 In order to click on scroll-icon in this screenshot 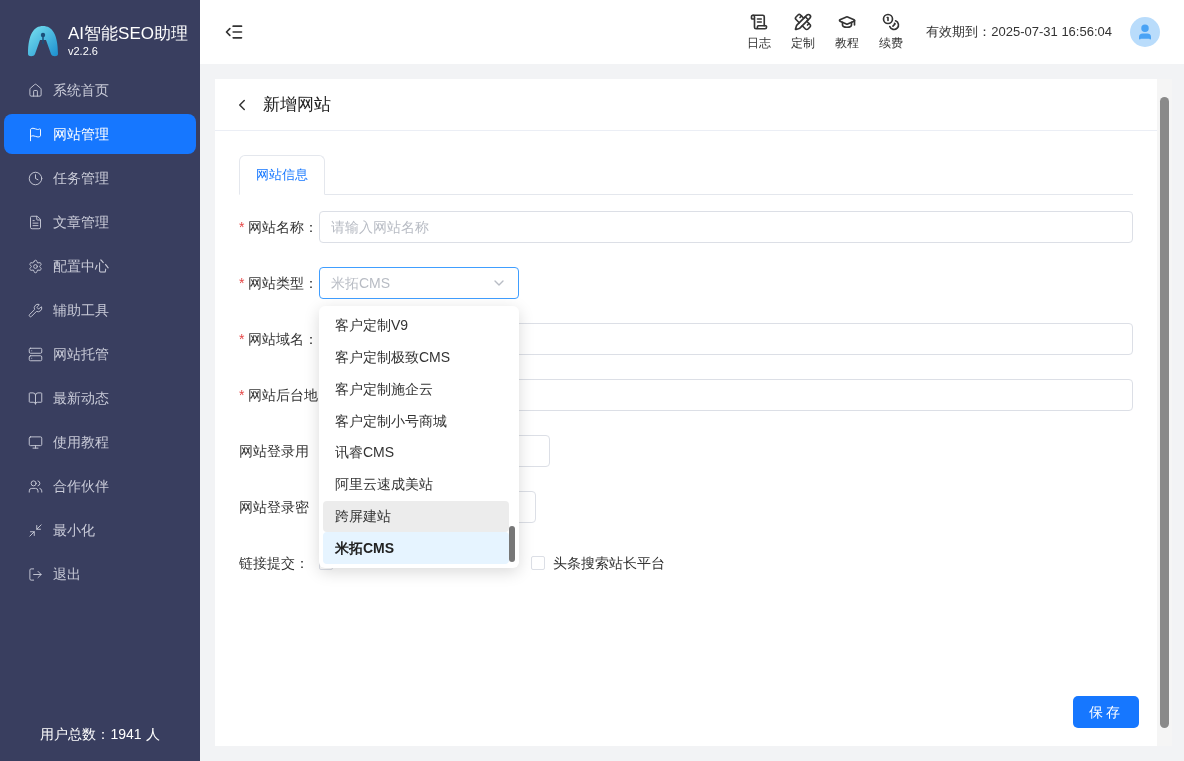, I will do `click(759, 21)`.